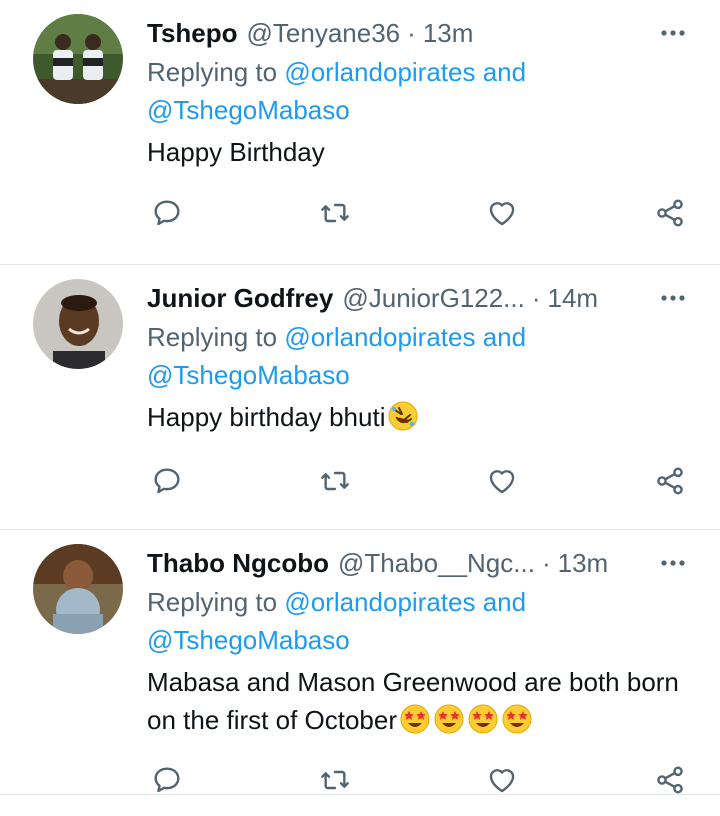  Describe the element at coordinates (421, 152) in the screenshot. I see `tweet-text: Happy Birthday` at that location.